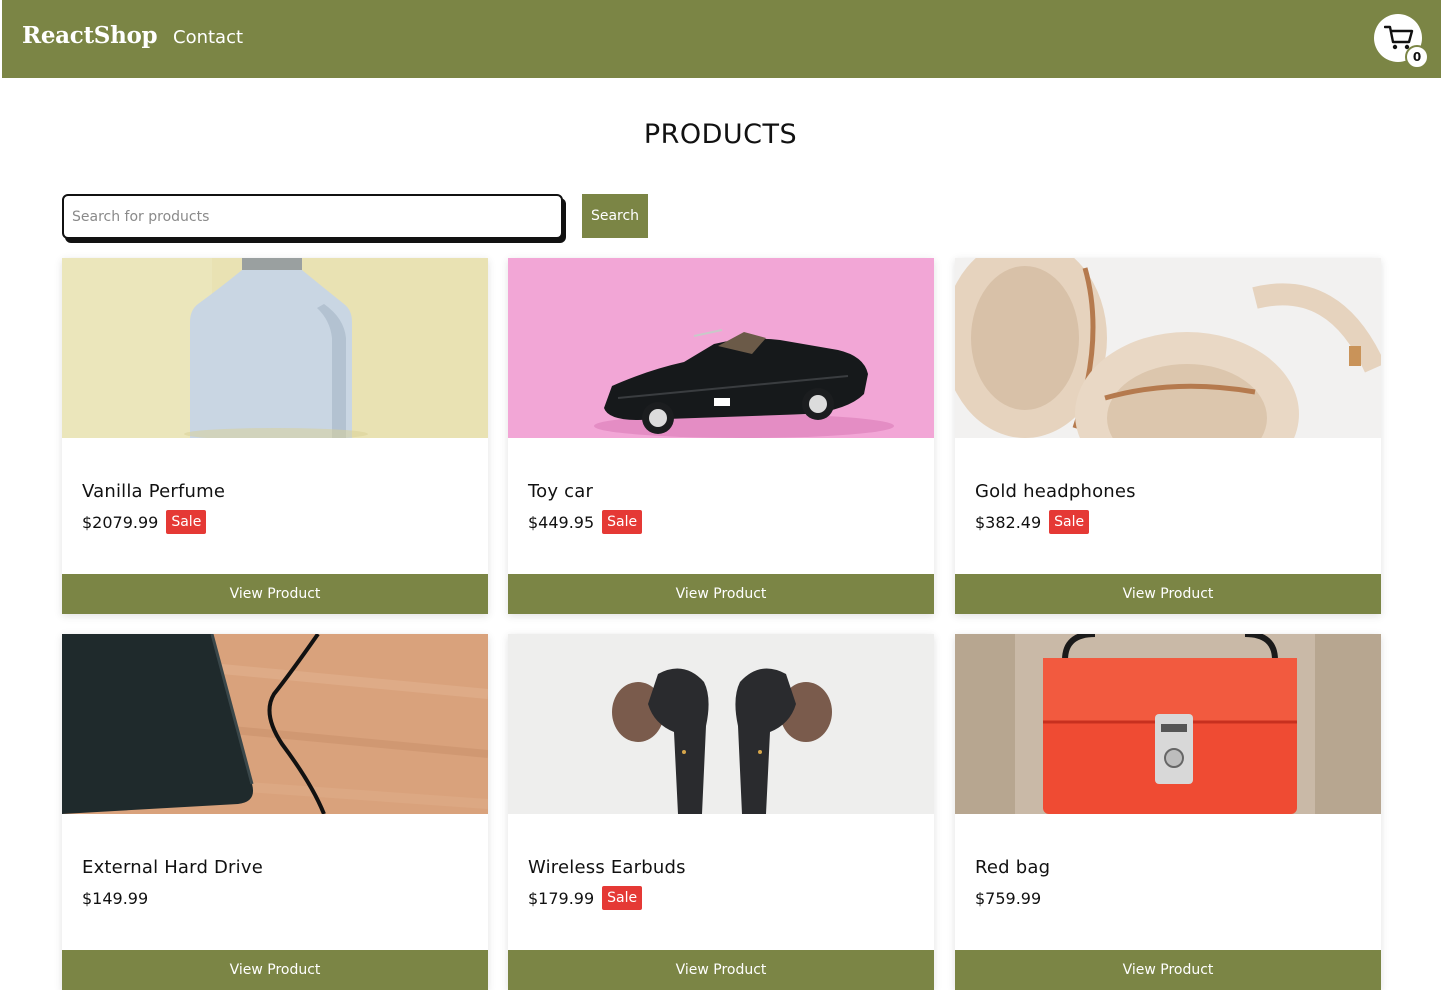  Describe the element at coordinates (721, 348) in the screenshot. I see `toy-car-image` at that location.